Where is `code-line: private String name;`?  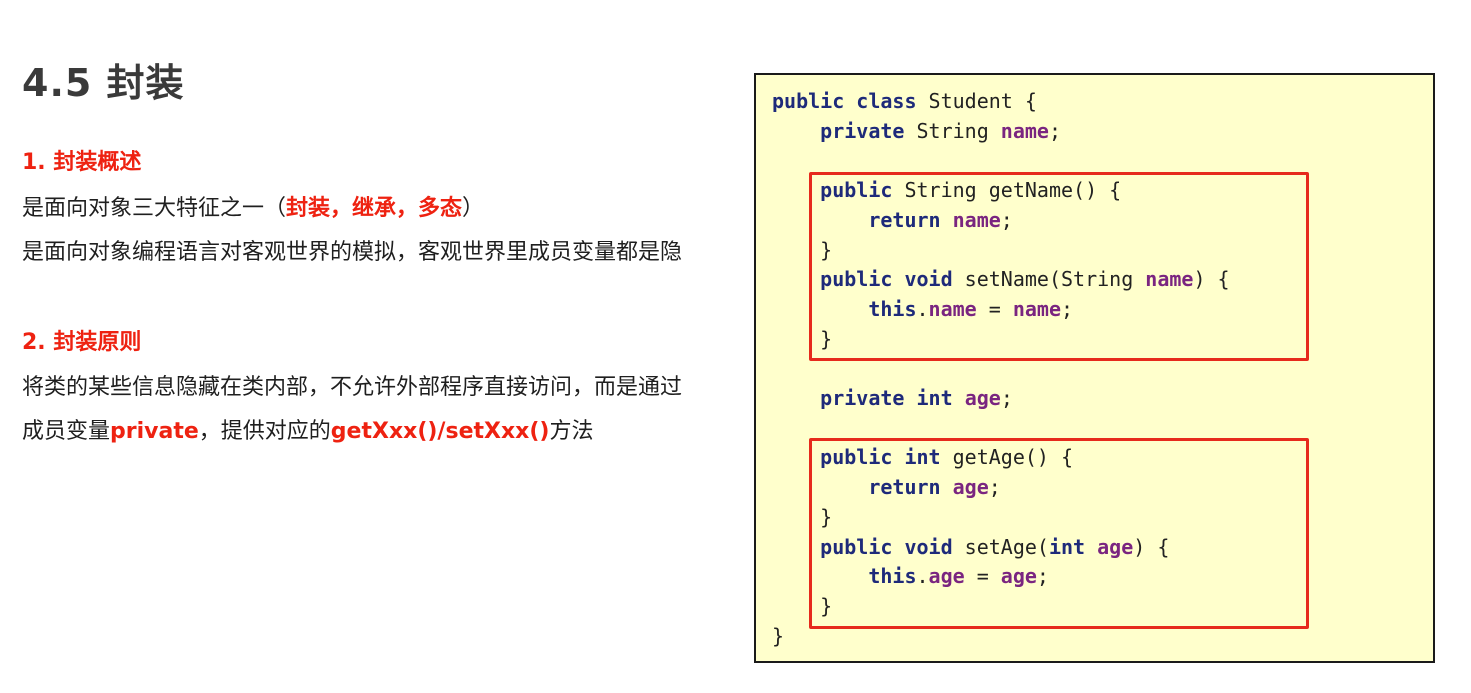
code-line: private String name; is located at coordinates (916, 131).